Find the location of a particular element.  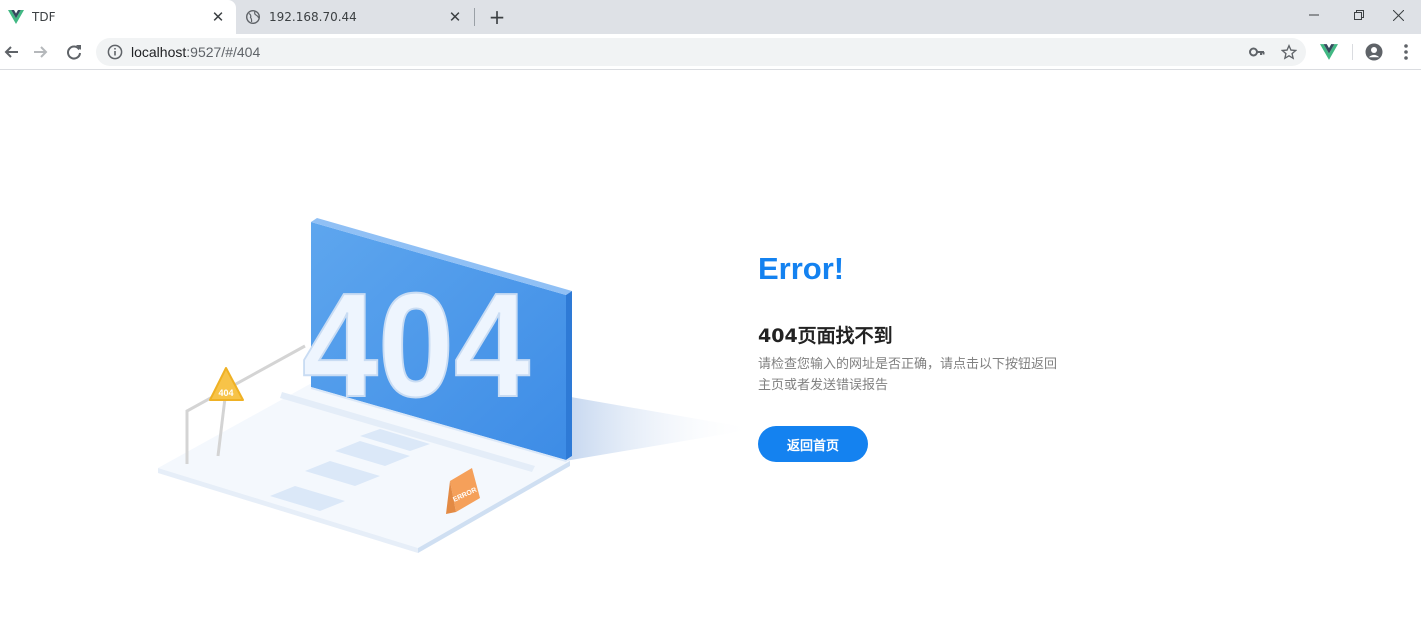

bookmark-star-icon is located at coordinates (1289, 52).